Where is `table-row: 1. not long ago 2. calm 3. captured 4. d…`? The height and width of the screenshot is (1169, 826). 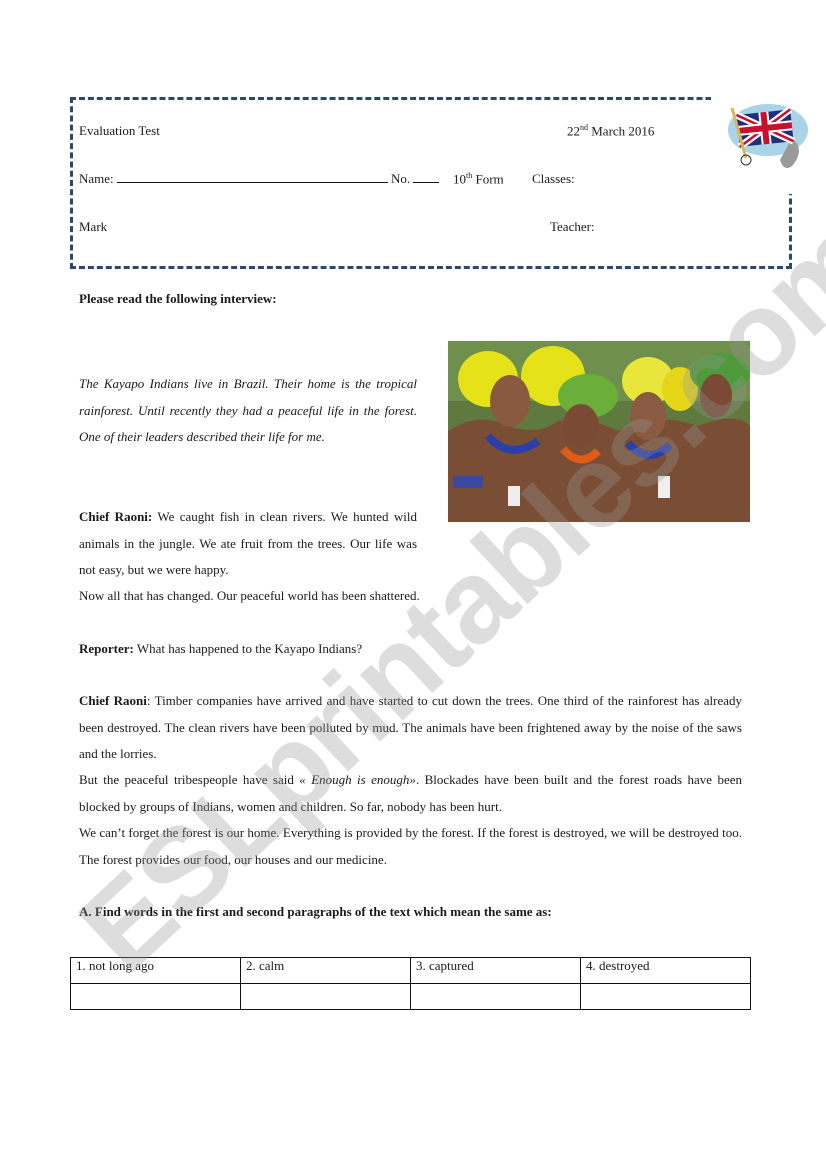 table-row: 1. not long ago 2. calm 3. captured 4. d… is located at coordinates (410, 970).